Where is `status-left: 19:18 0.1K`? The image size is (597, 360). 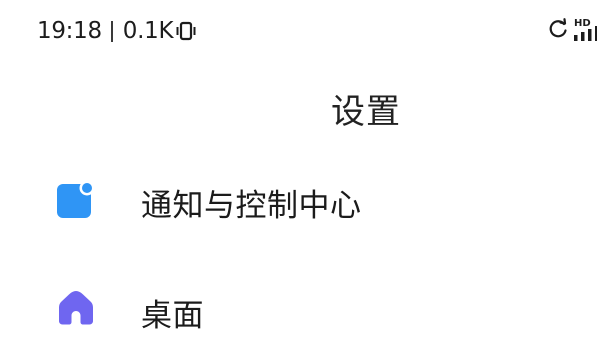
status-left: 19:18 0.1K is located at coordinates (116, 31).